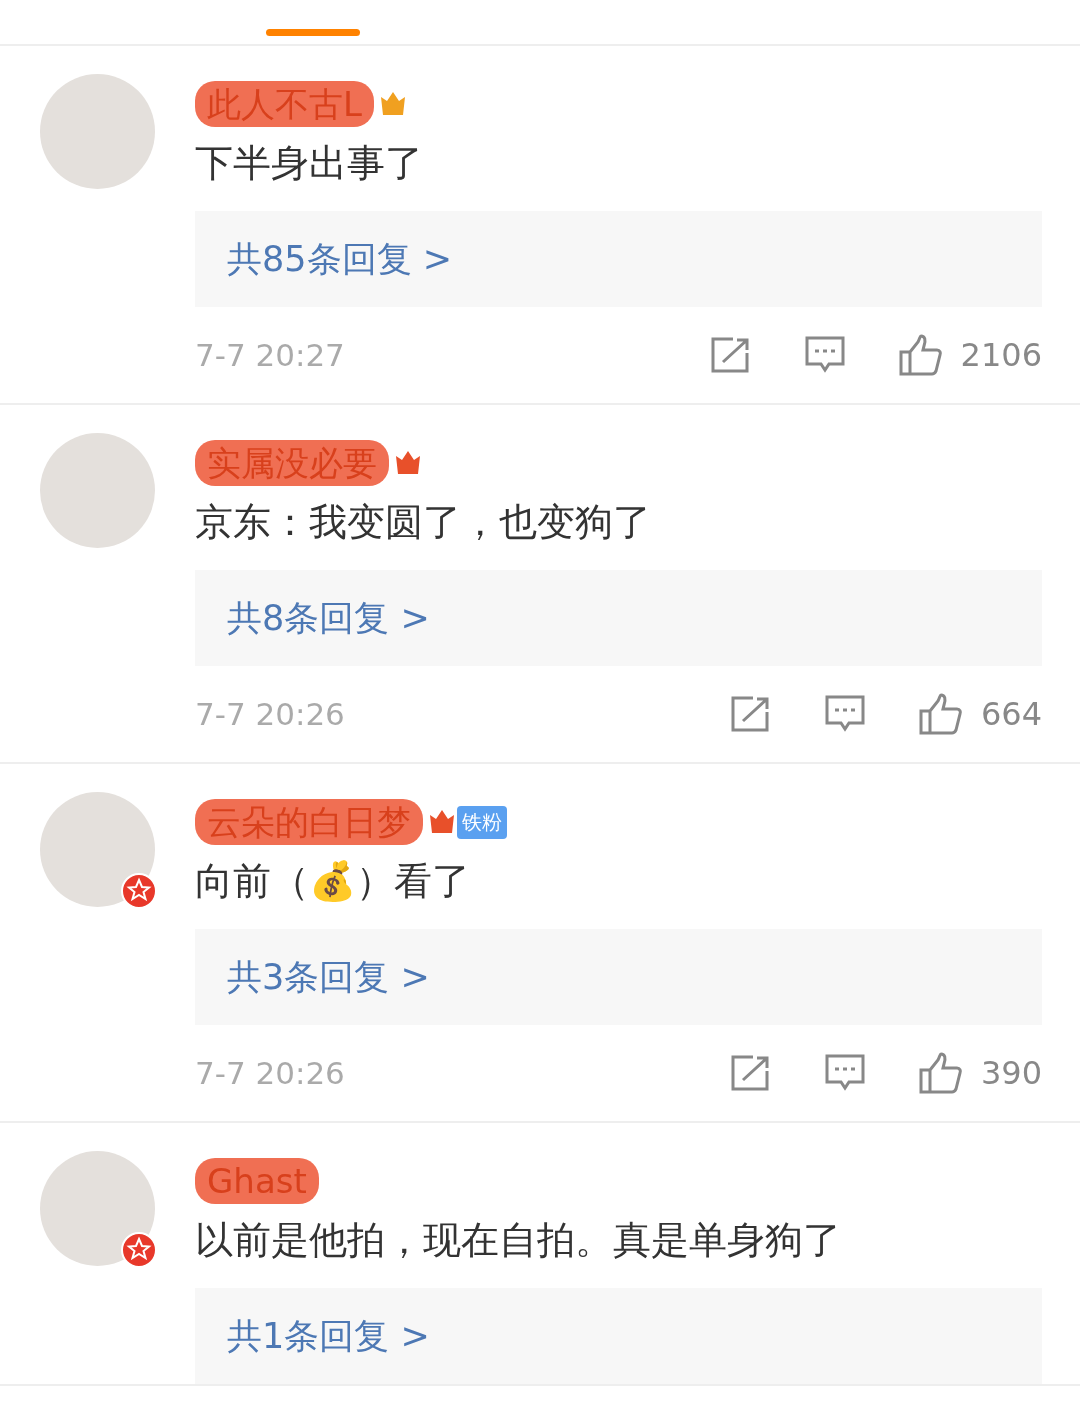  What do you see at coordinates (1011, 1073) in the screenshot?
I see `like-count: 390` at bounding box center [1011, 1073].